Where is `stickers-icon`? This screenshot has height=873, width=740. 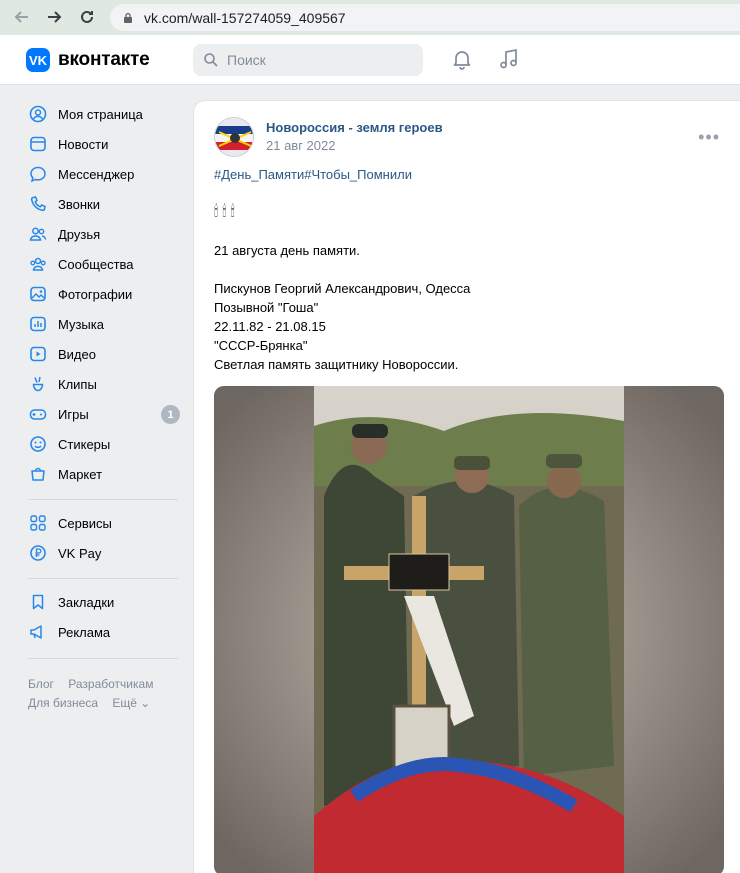
stickers-icon is located at coordinates (38, 444).